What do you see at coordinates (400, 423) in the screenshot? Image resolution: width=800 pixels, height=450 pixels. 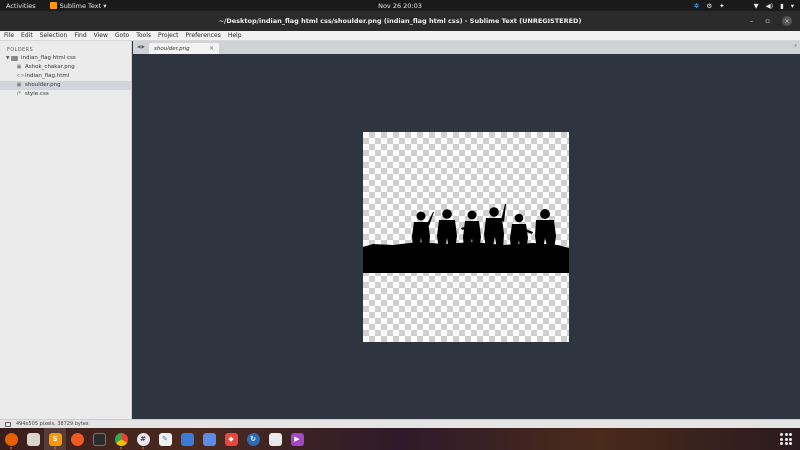 I see `status-bar: 494x505 pixels, 38729 bytes` at bounding box center [400, 423].